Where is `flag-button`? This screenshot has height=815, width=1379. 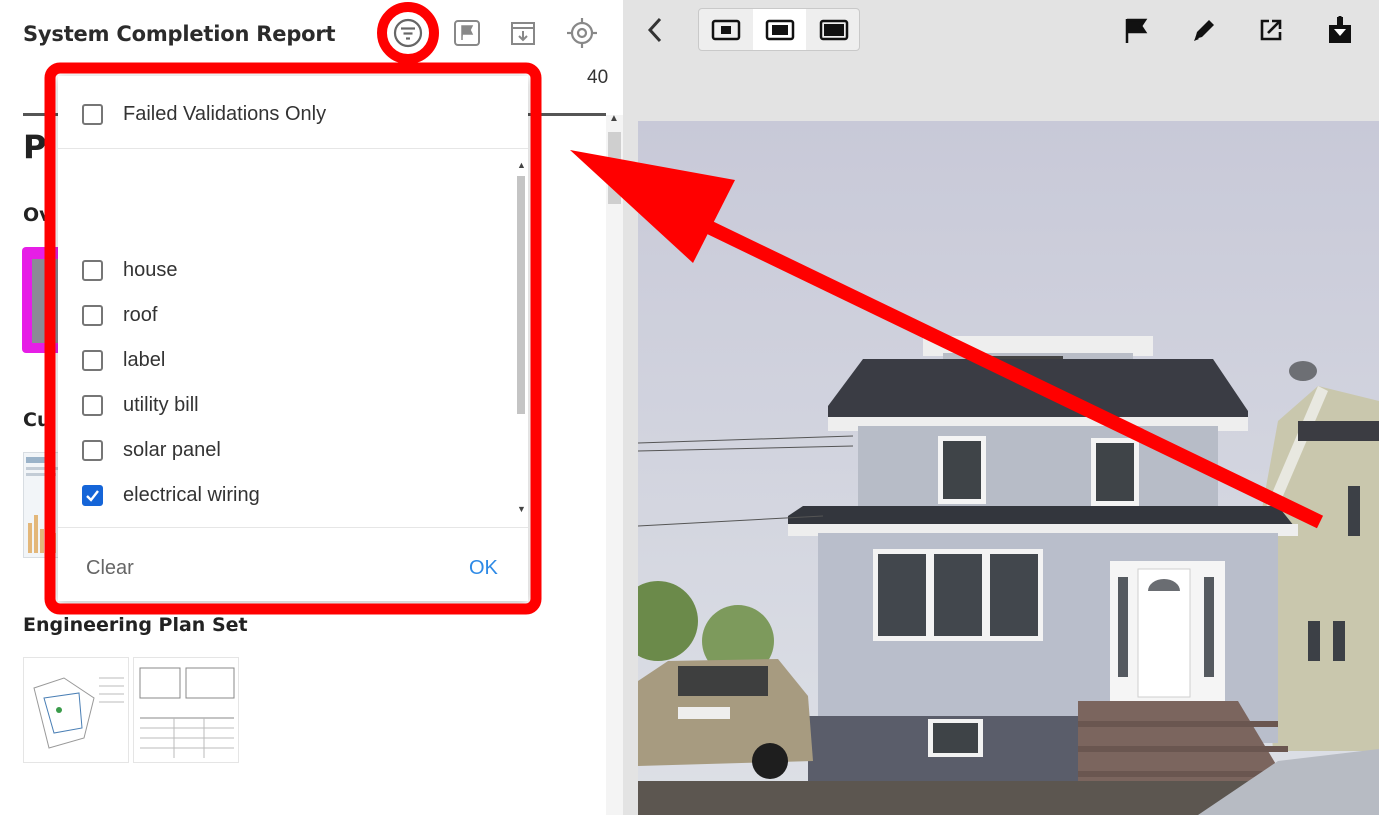 flag-button is located at coordinates (1136, 30).